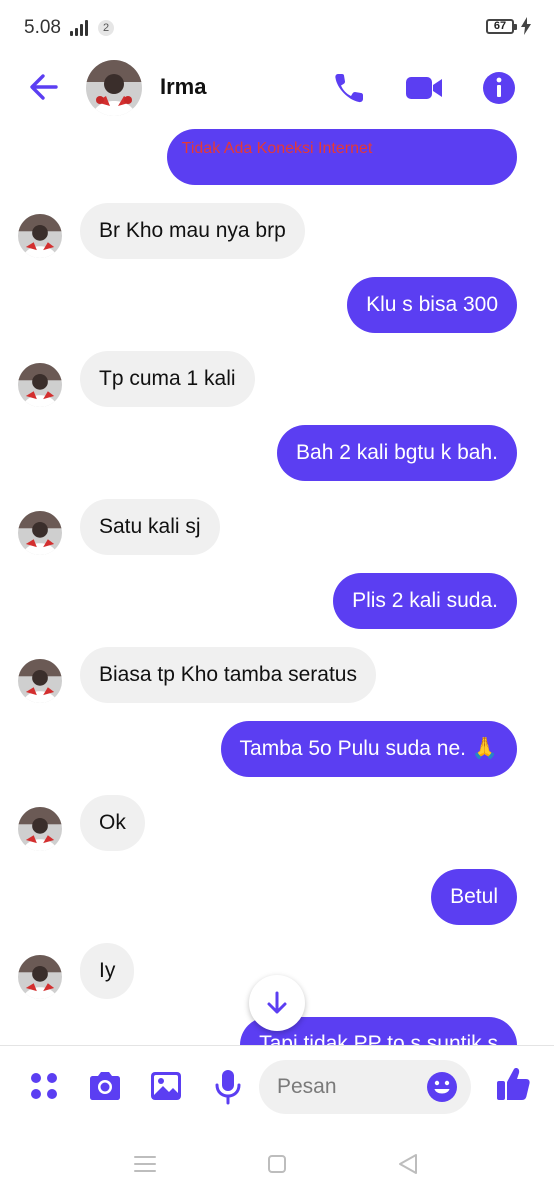  I want to click on outgoing-message: Tamba 5o Pulu suda ne. 🙏, so click(368, 749).